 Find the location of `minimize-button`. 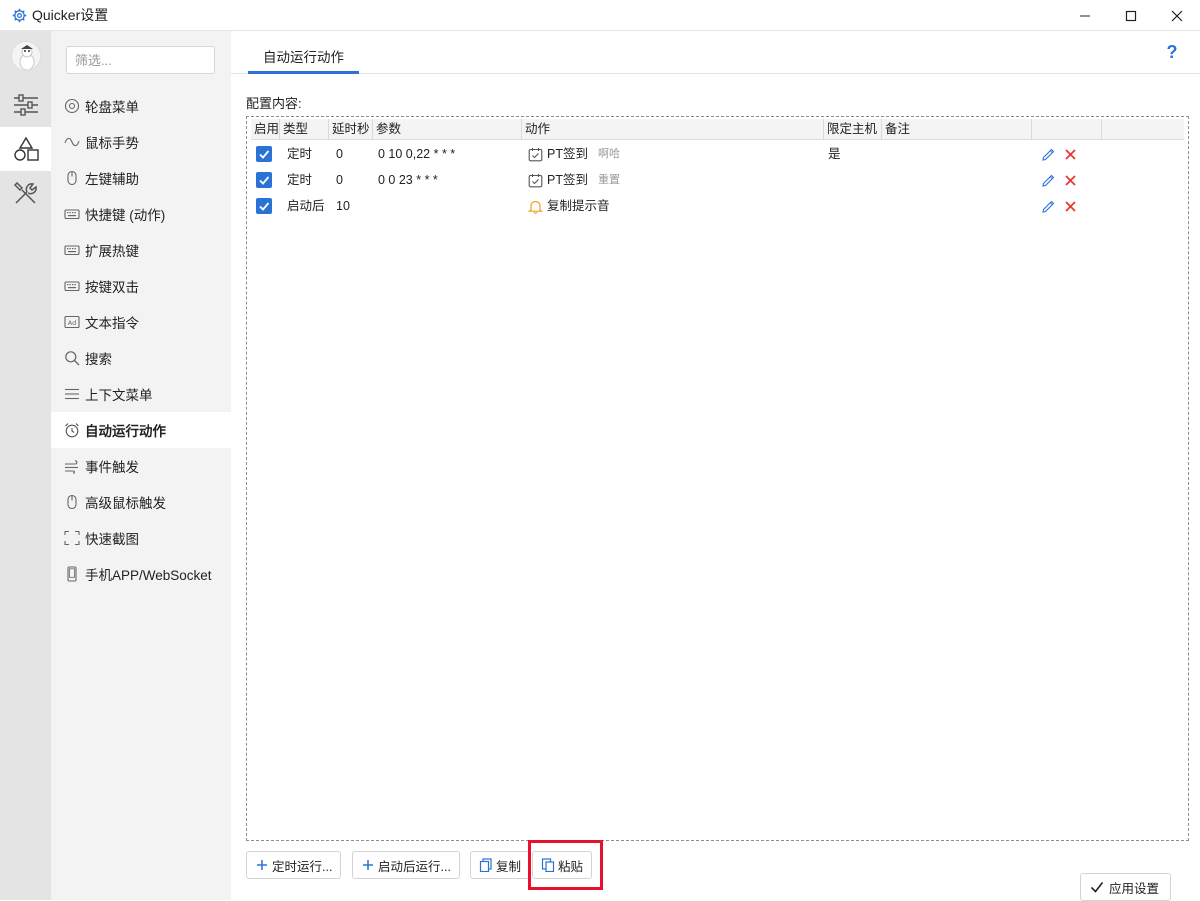

minimize-button is located at coordinates (1085, 15).